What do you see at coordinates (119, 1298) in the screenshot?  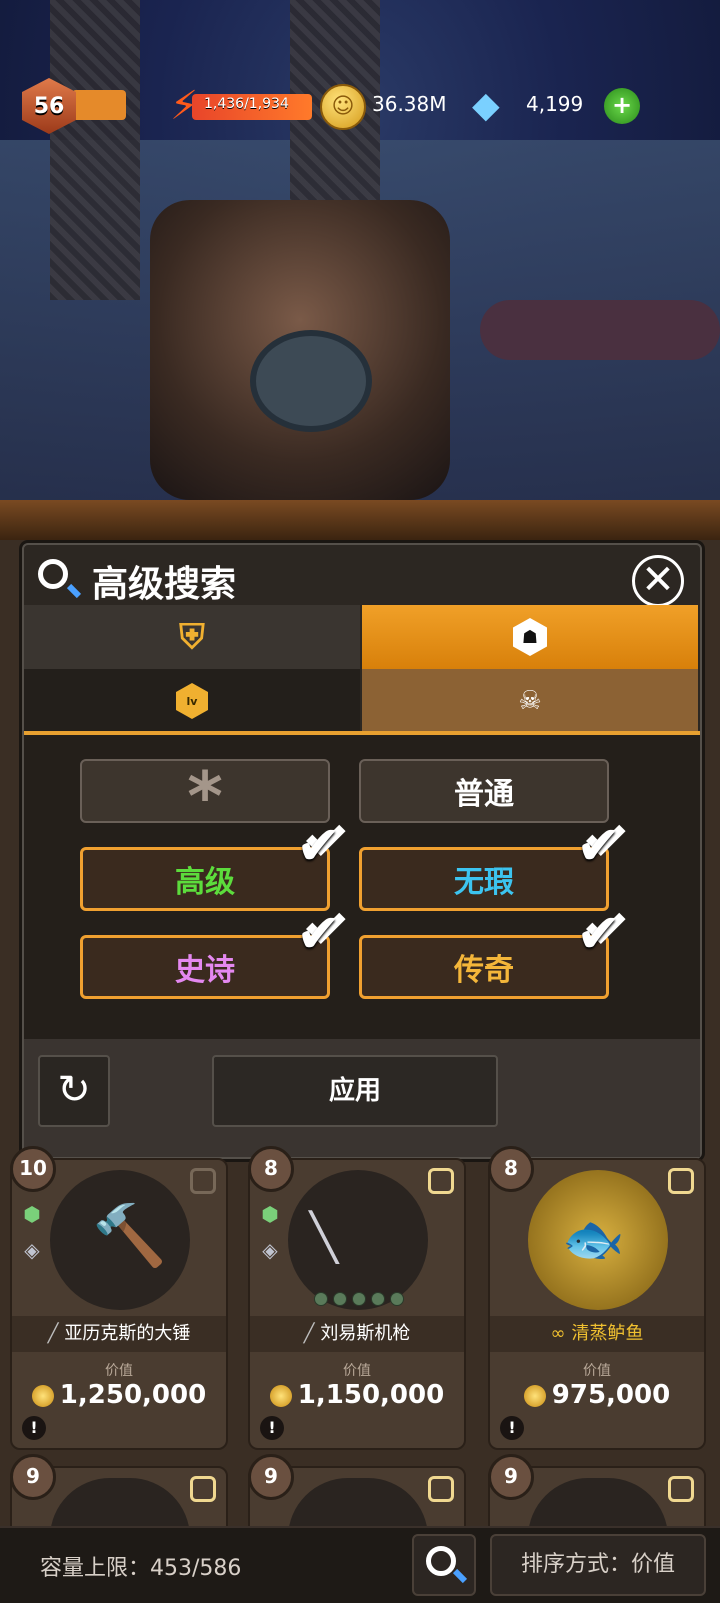 I see `item-card: 🔨 ⬢ ◈ 10 ╱ 亚历克斯的大锤 价值 1,250,000 !` at bounding box center [119, 1298].